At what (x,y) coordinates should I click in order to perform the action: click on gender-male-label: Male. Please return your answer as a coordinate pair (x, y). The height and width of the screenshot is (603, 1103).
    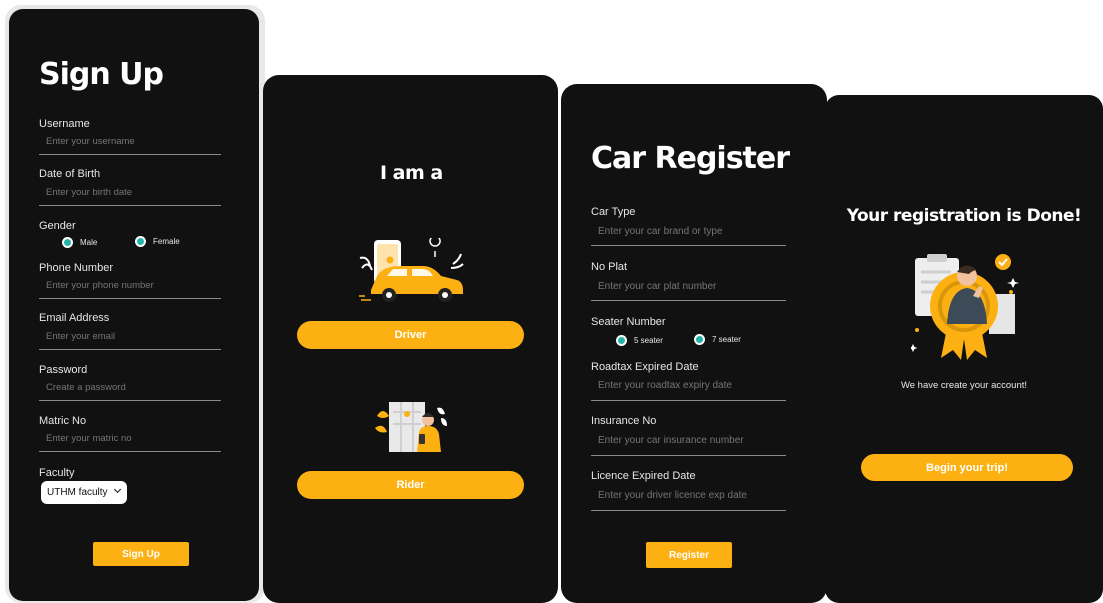
    Looking at the image, I should click on (89, 242).